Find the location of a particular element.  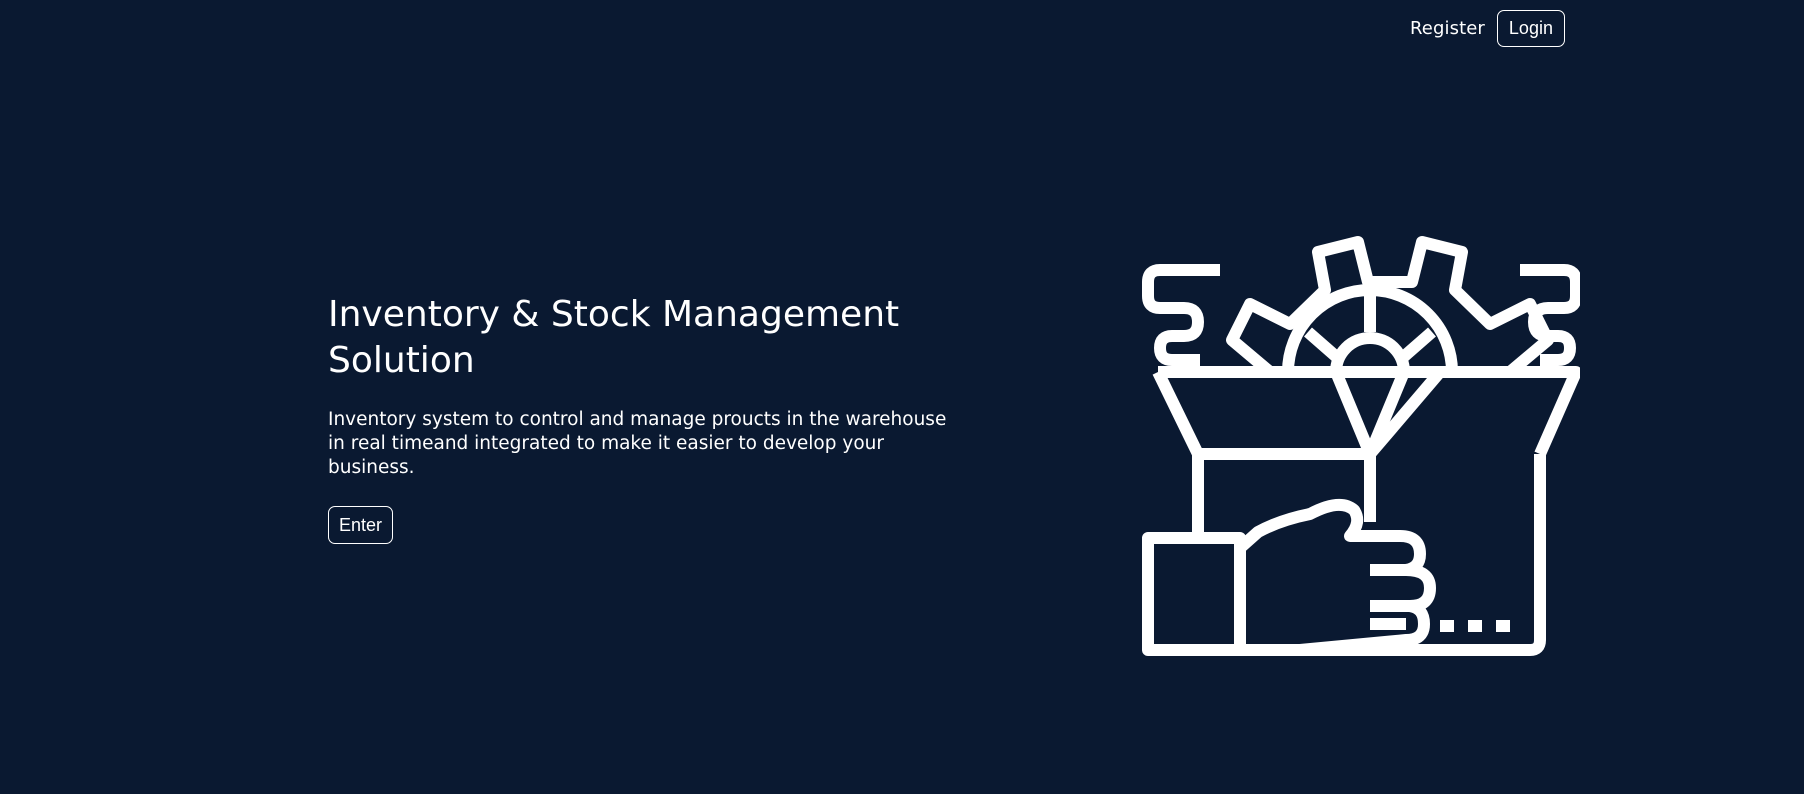

hero-title-line1: Inventory & Stock Management is located at coordinates (614, 314).